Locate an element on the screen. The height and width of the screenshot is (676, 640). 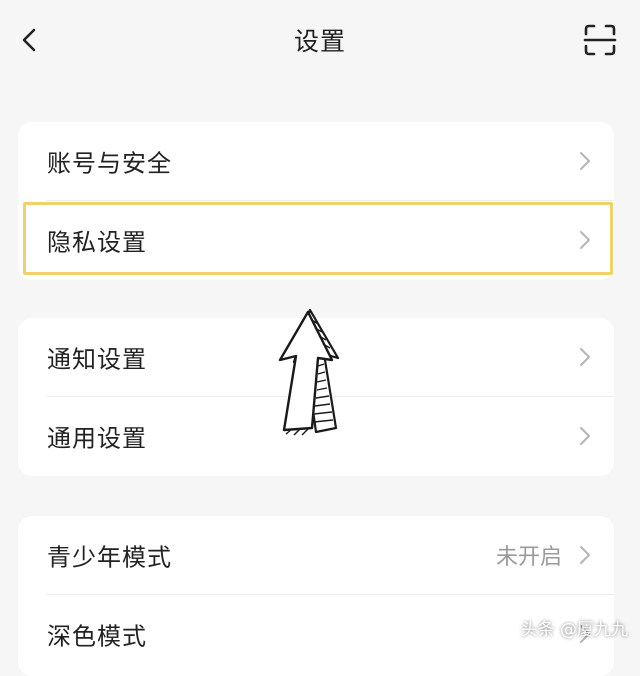
settings-item-label: 通用设置 is located at coordinates (97, 438).